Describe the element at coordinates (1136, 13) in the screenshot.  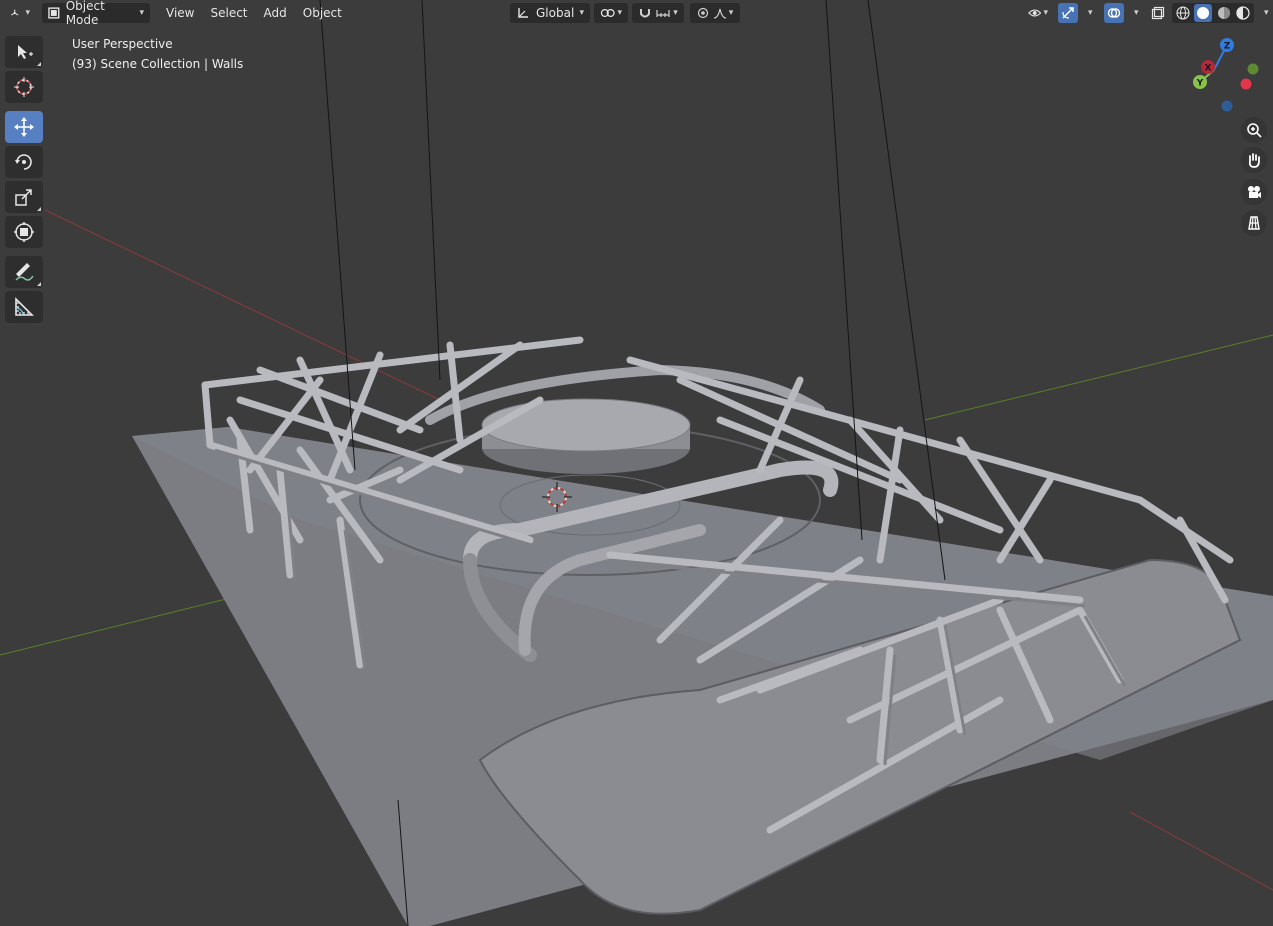
I see `overlays-dropdown: ▾` at that location.